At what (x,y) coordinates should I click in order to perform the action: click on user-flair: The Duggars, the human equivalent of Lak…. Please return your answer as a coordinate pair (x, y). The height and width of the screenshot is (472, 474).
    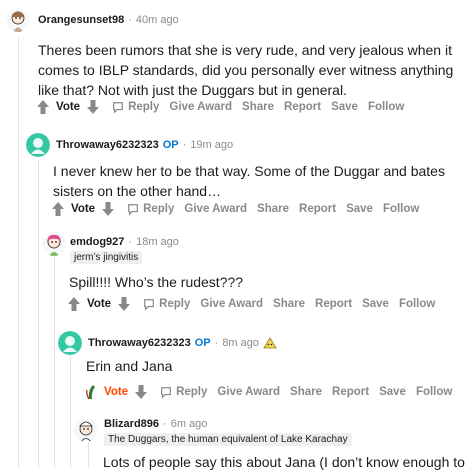
    Looking at the image, I should click on (228, 439).